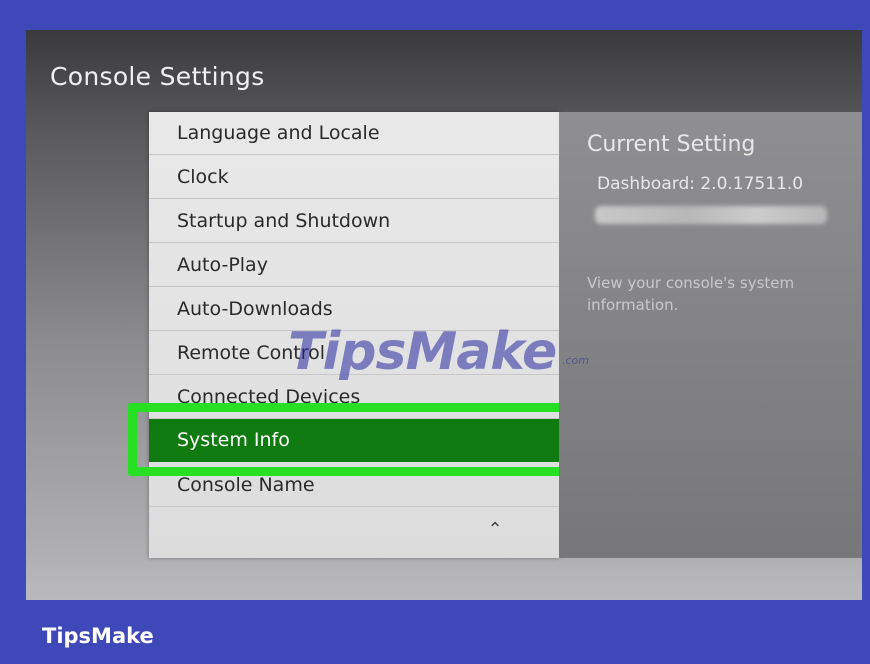 This screenshot has width=870, height=664. What do you see at coordinates (157, 76) in the screenshot?
I see `page-title: Console Settings` at bounding box center [157, 76].